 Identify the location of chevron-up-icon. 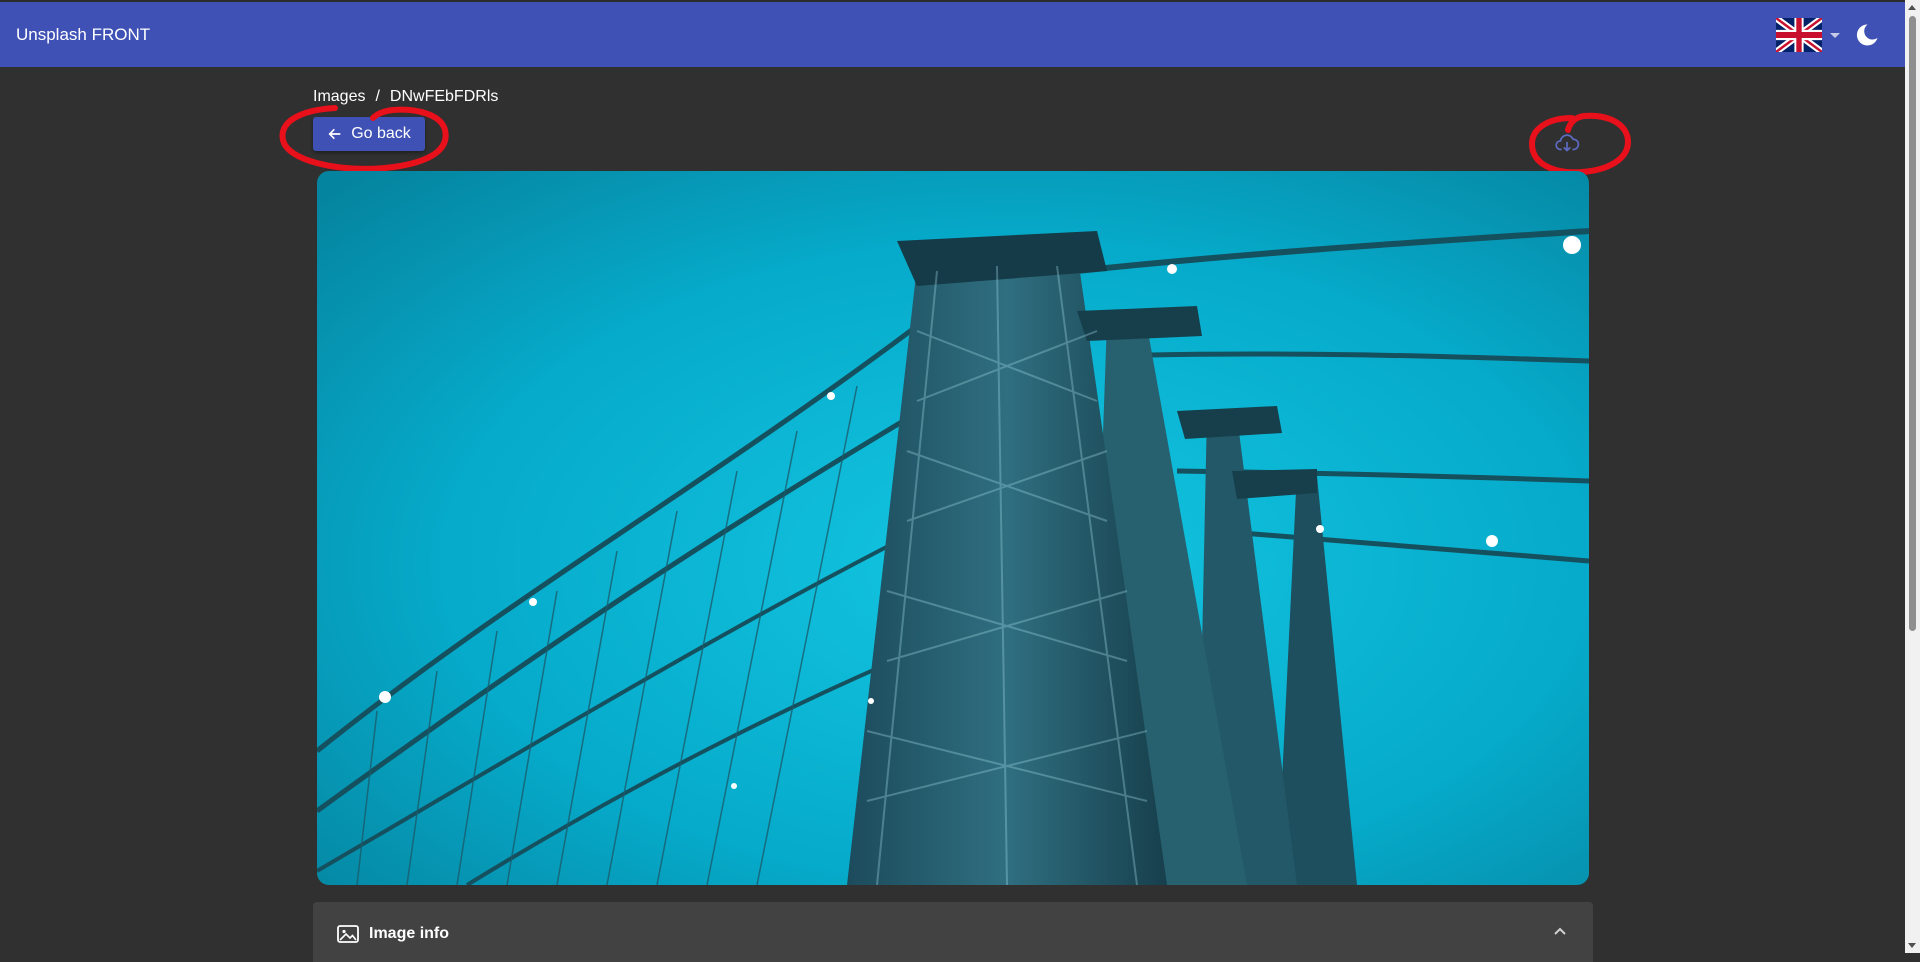
(1560, 931).